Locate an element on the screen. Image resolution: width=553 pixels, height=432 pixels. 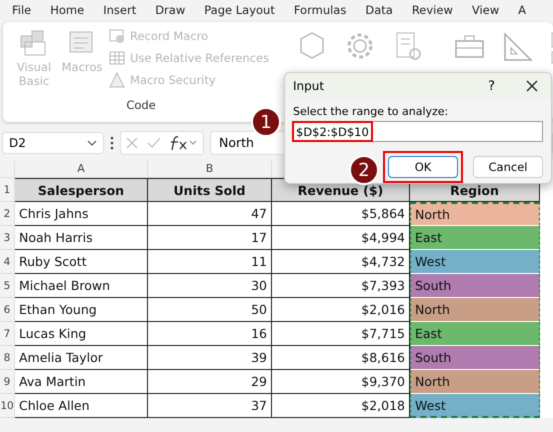
table-cell: 47 is located at coordinates (210, 214).